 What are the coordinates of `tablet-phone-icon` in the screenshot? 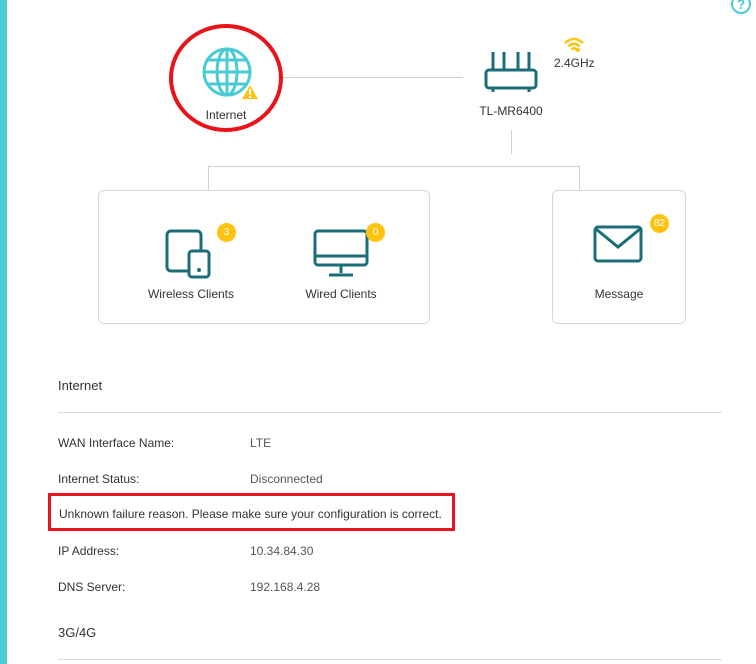 It's located at (188, 254).